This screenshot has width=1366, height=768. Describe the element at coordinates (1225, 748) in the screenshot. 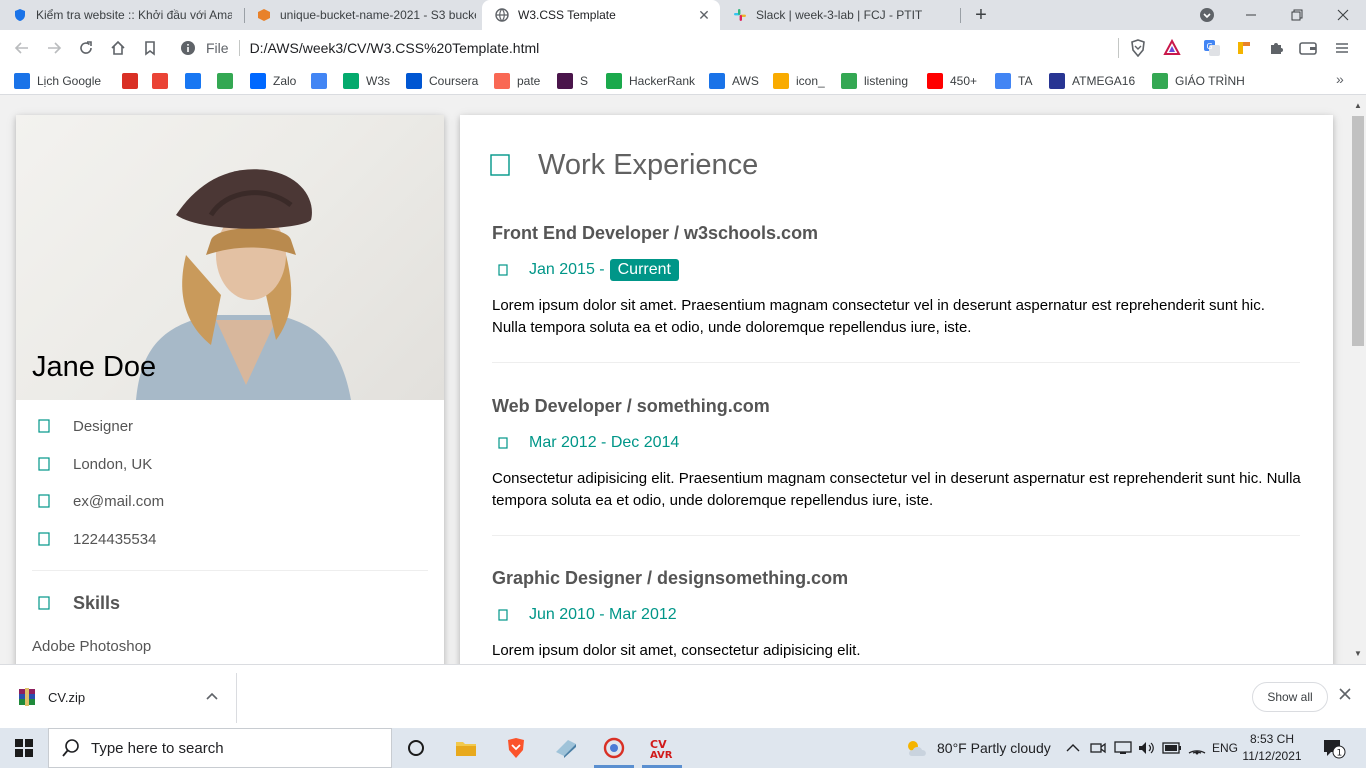

I see `language-indicator: ENG` at that location.